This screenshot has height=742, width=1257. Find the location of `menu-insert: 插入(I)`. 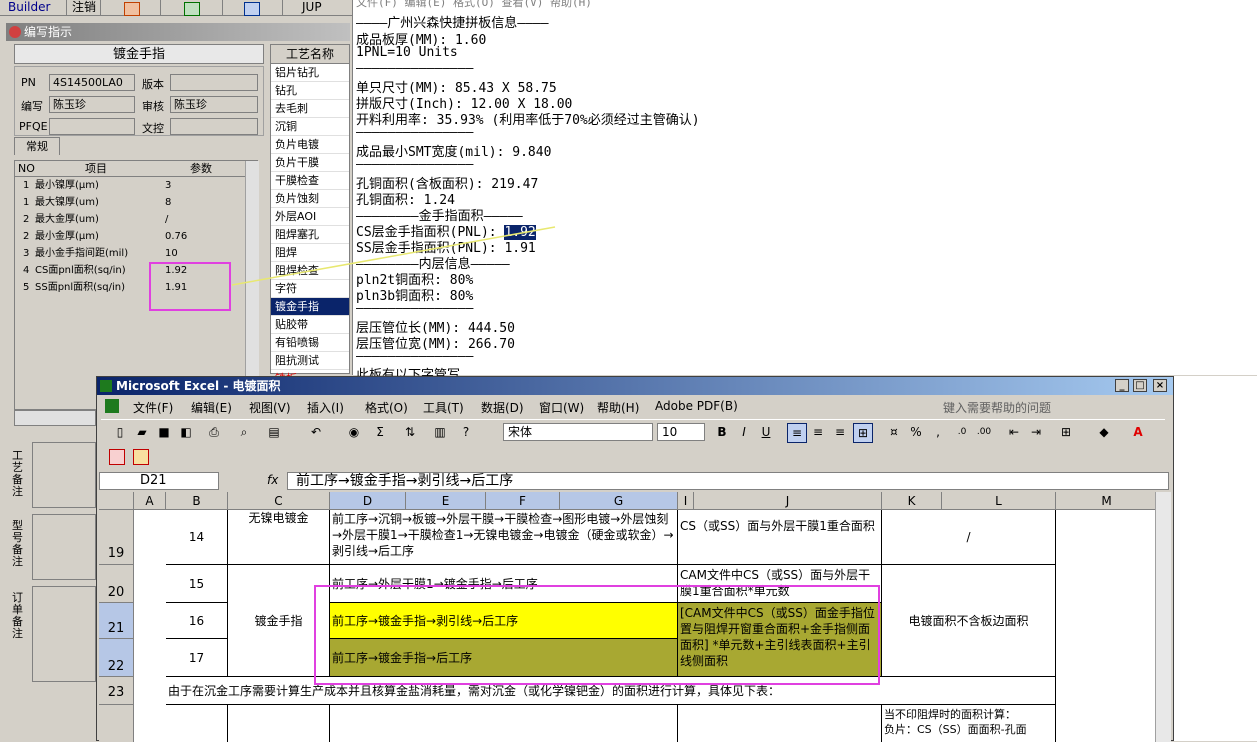

menu-insert: 插入(I) is located at coordinates (325, 407).